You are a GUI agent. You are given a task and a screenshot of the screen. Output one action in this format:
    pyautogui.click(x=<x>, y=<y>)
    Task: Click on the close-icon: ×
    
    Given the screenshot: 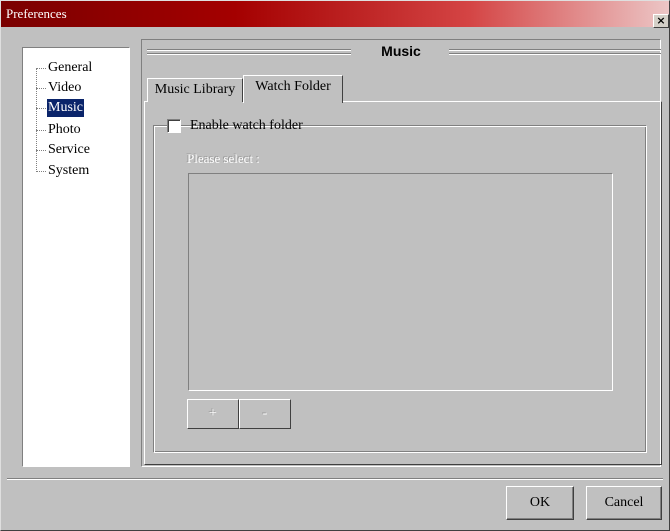 What is the action you would take?
    pyautogui.click(x=661, y=20)
    